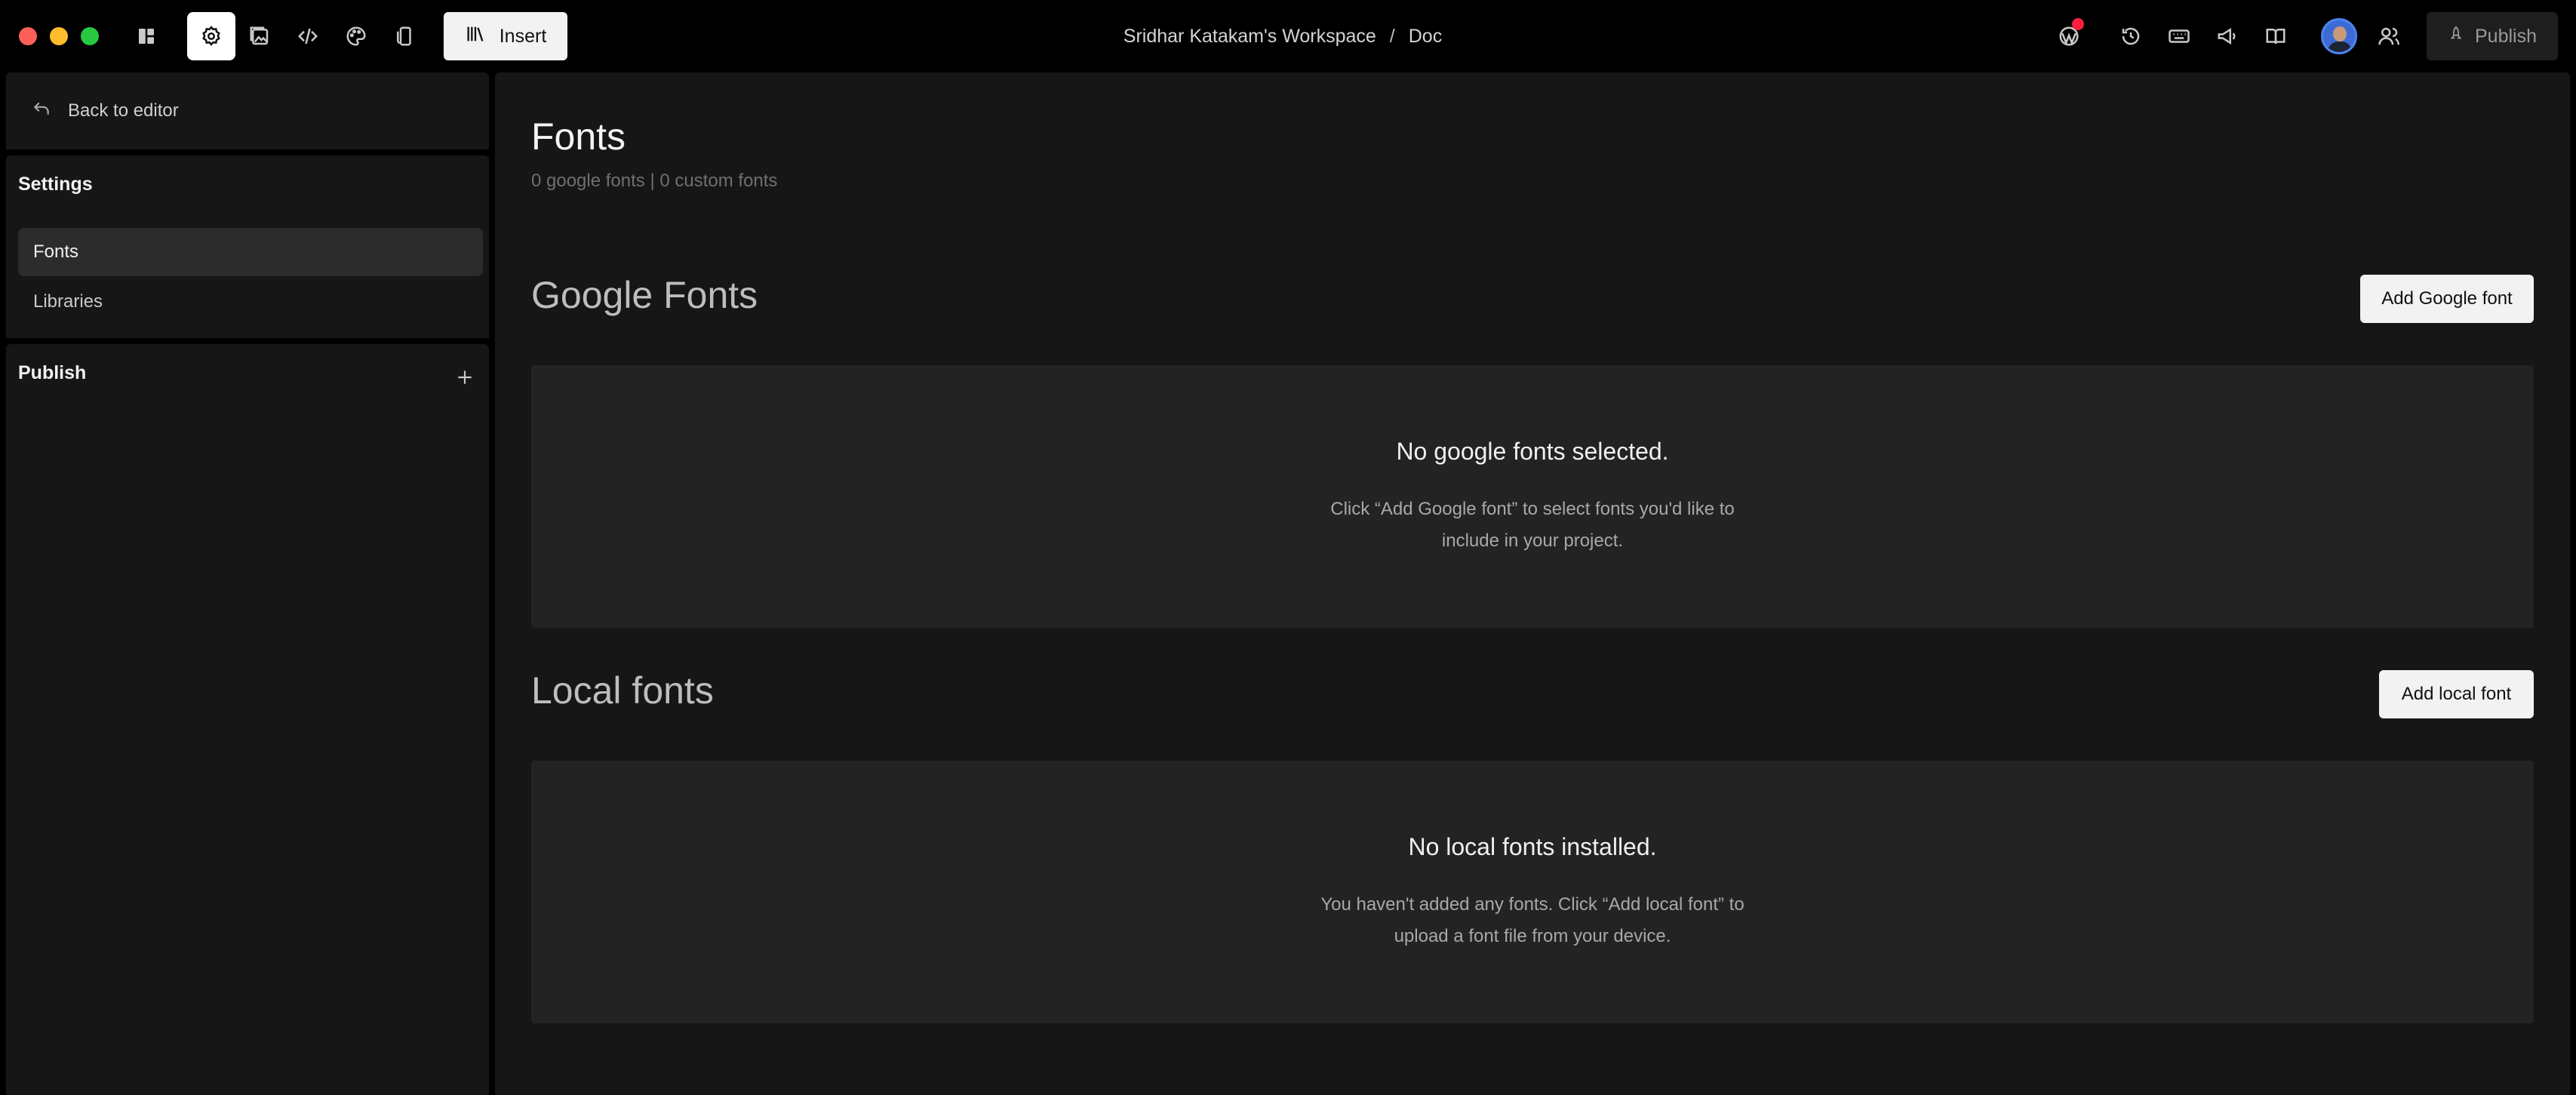  Describe the element at coordinates (250, 302) in the screenshot. I see `sidebar-item-libraries: Libraries` at that location.